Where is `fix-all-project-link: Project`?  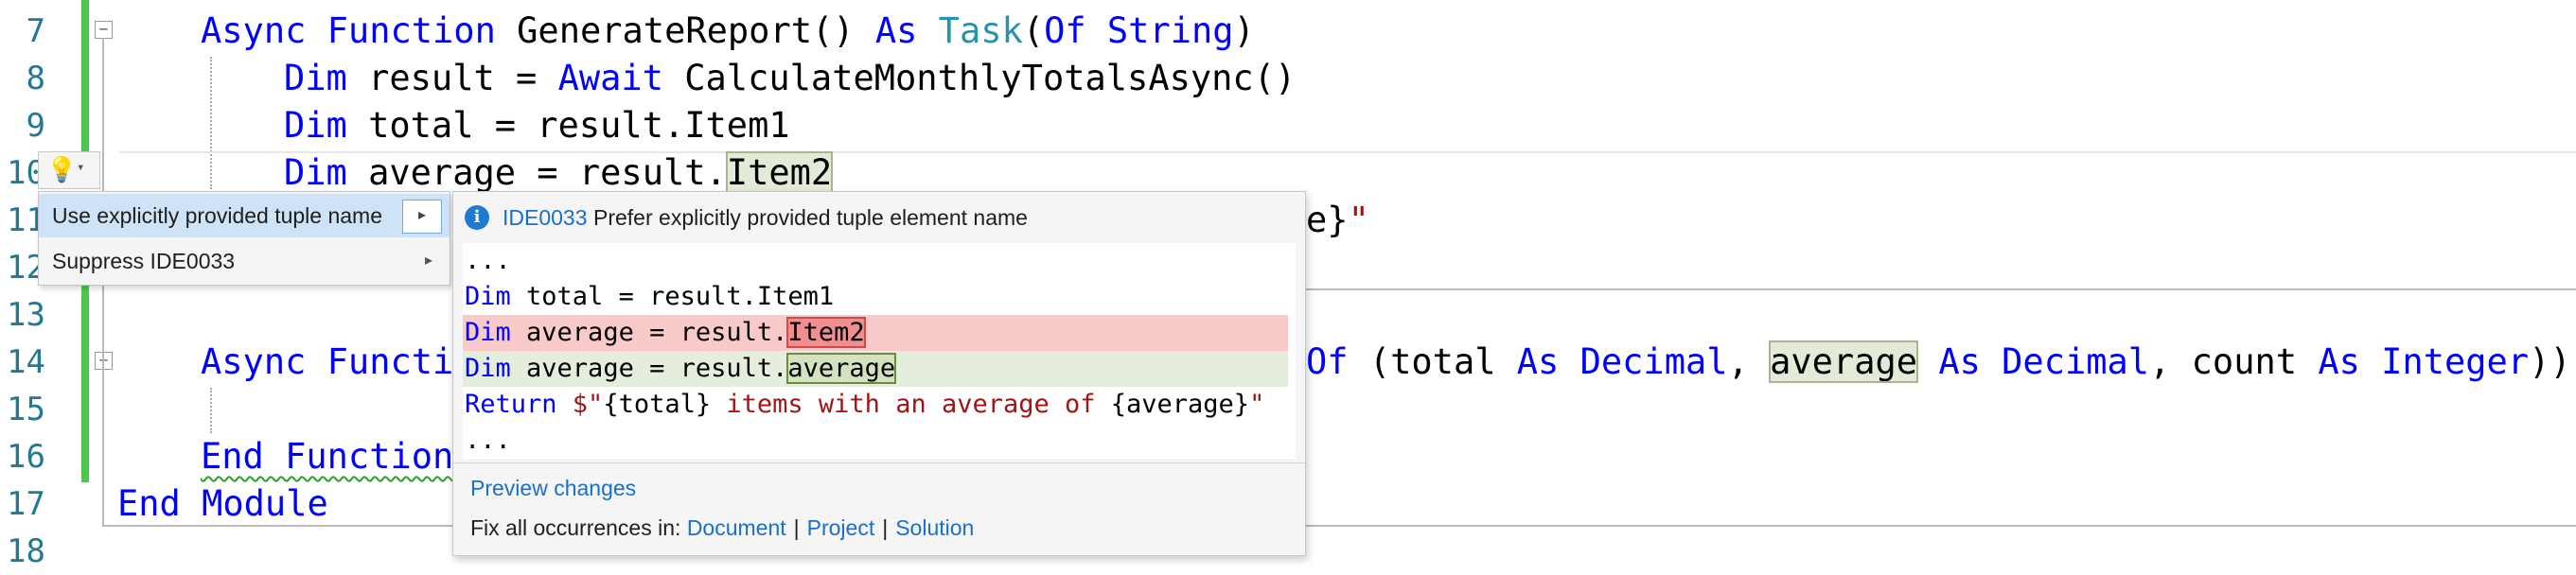
fix-all-project-link: Project is located at coordinates (841, 527).